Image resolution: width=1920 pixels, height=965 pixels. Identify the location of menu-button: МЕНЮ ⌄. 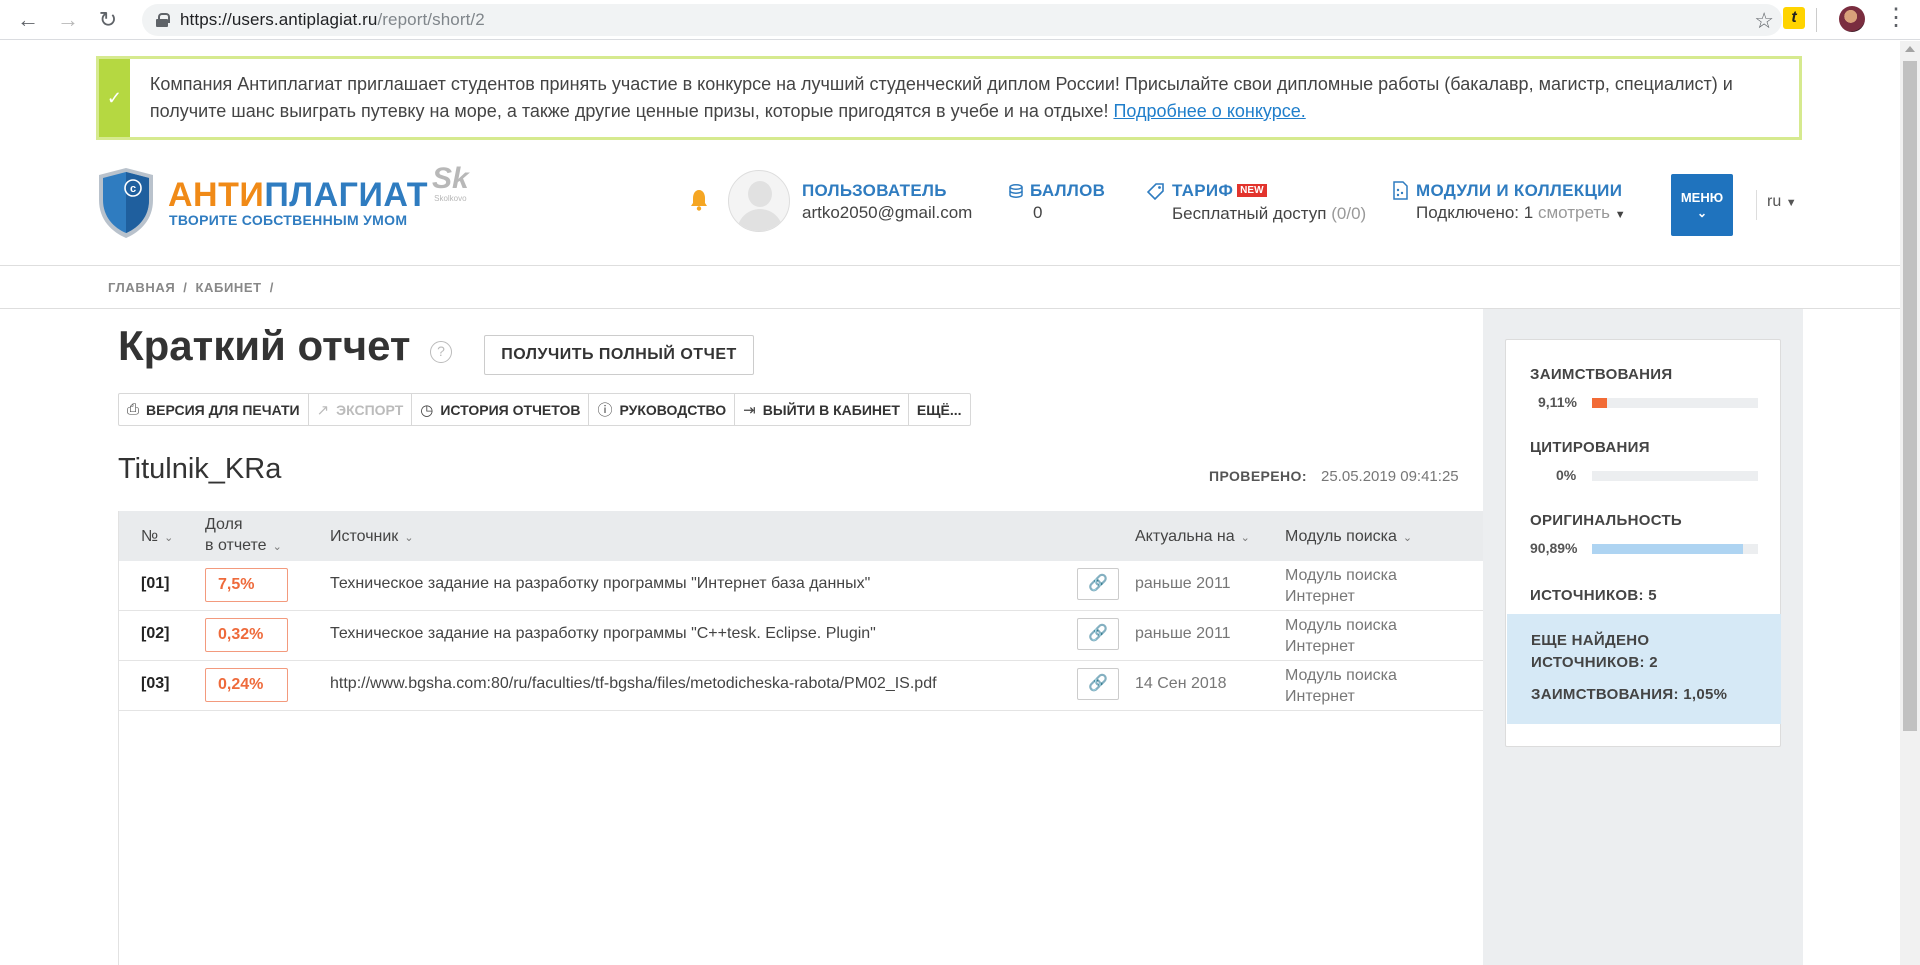
(1702, 205).